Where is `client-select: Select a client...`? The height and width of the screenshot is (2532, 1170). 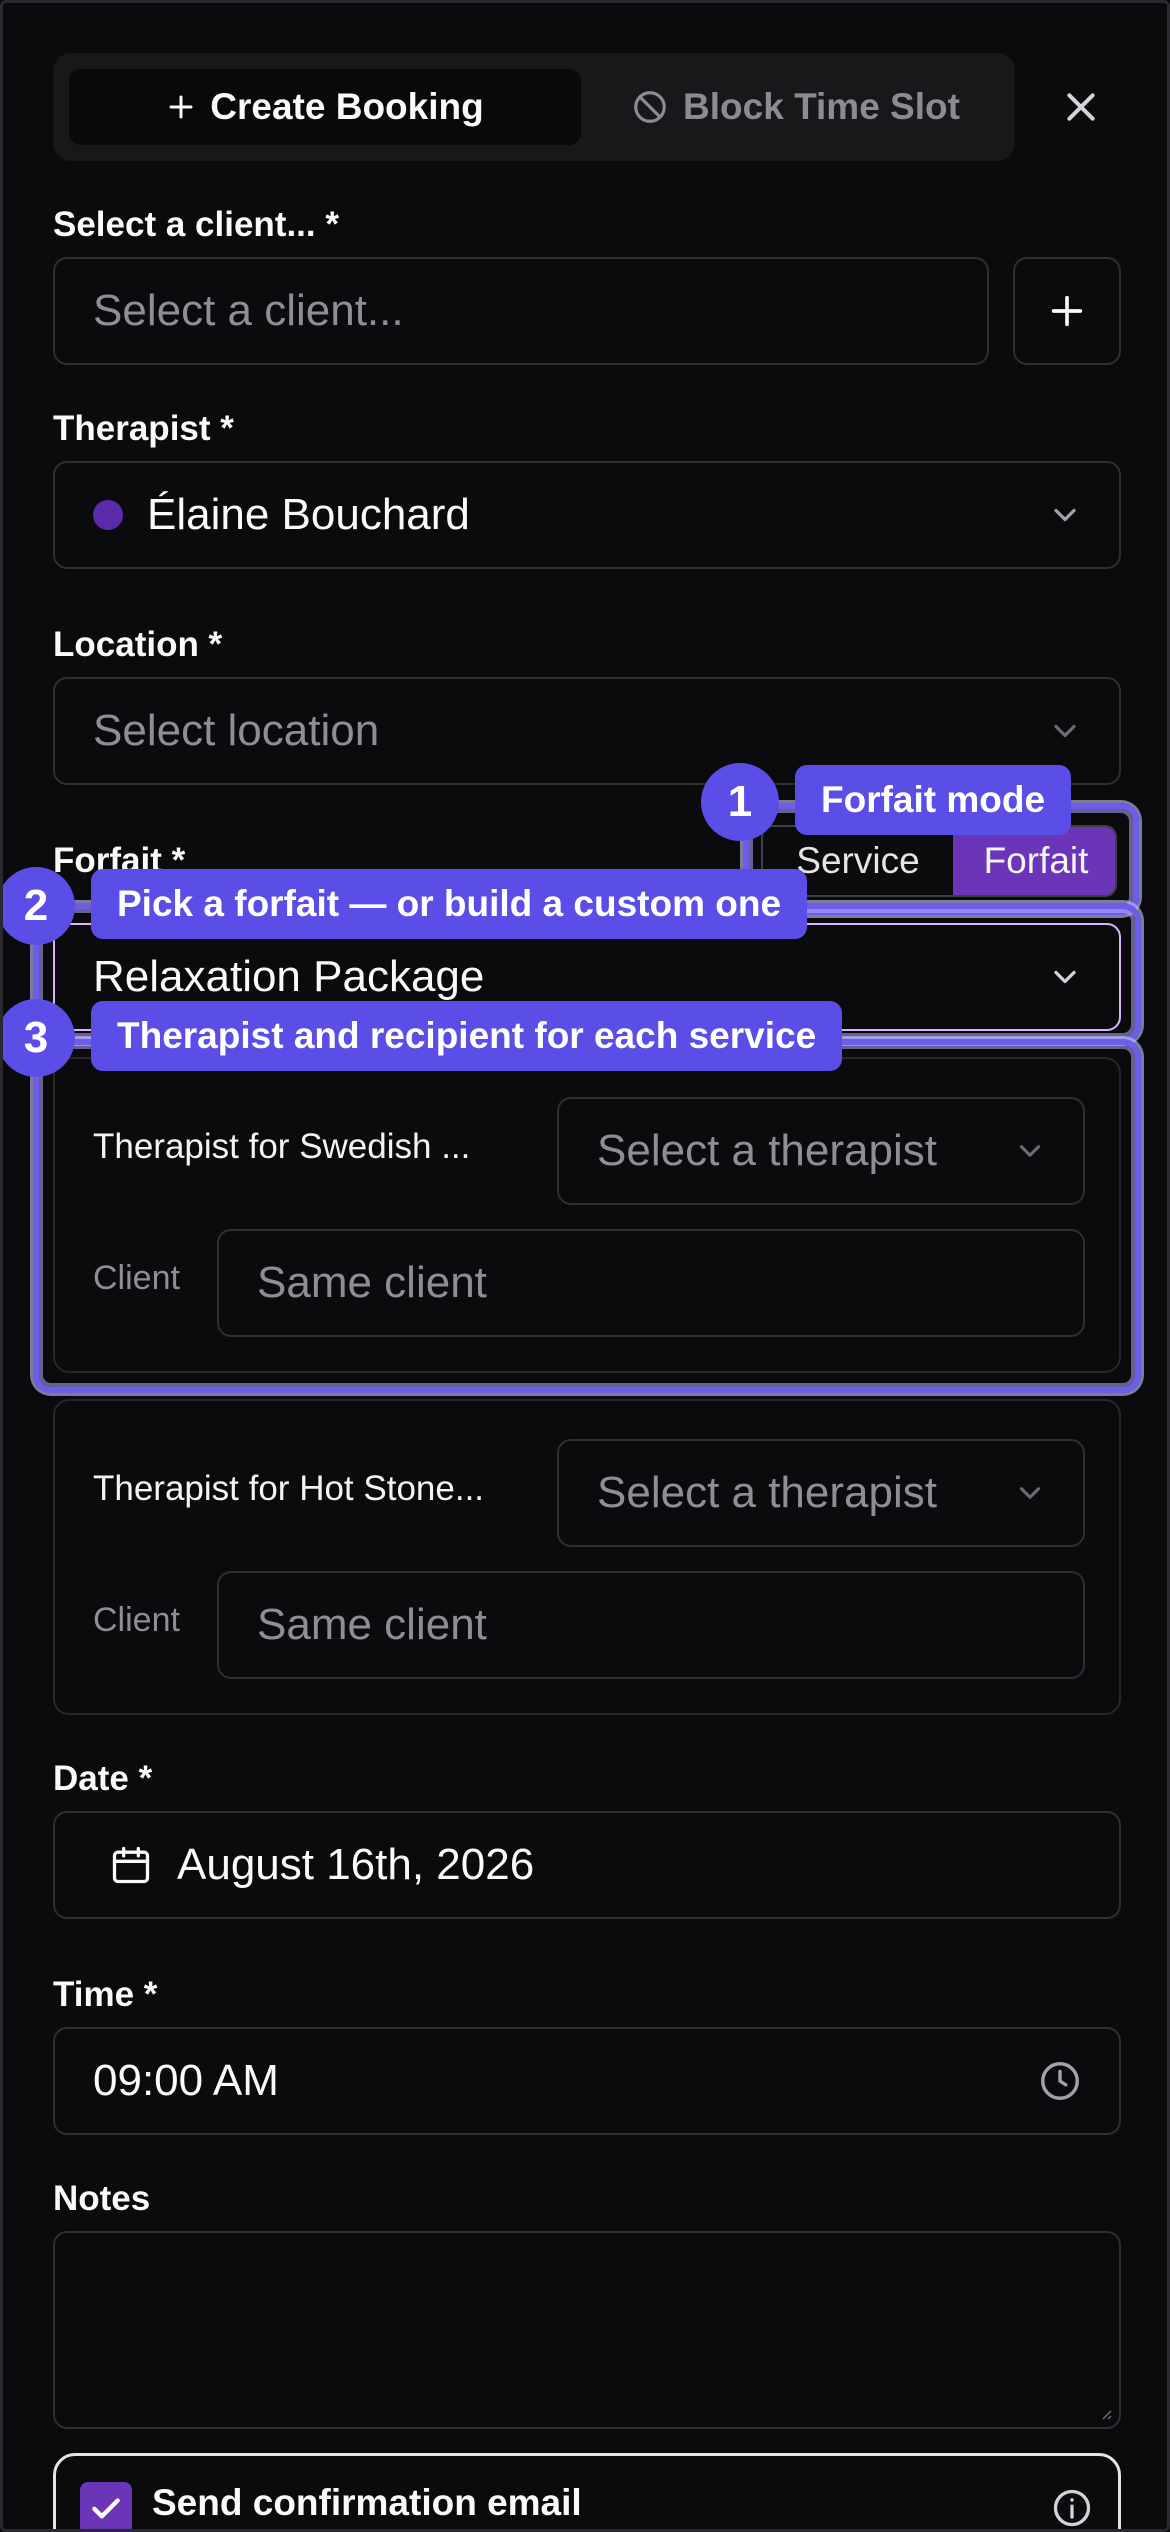 client-select: Select a client... is located at coordinates (521, 311).